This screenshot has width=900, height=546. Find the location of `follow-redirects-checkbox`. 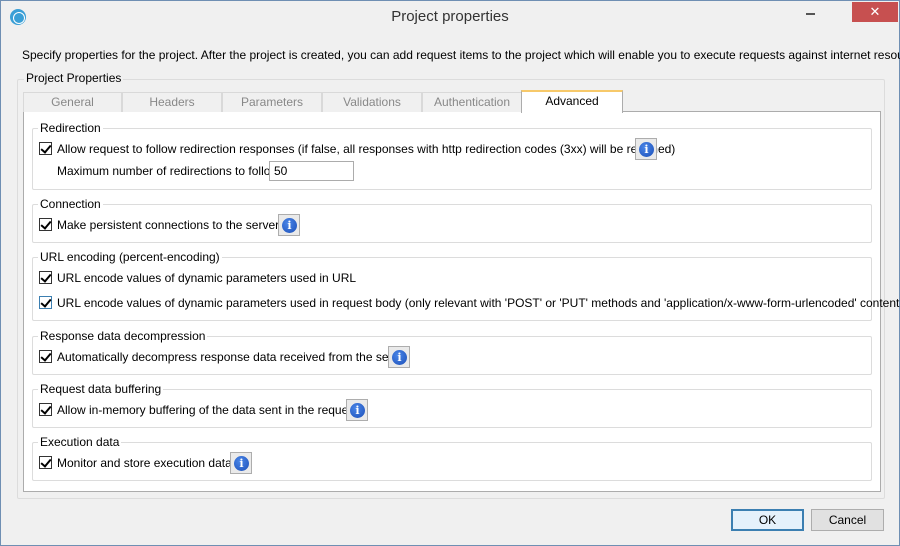

follow-redirects-checkbox is located at coordinates (45, 148).